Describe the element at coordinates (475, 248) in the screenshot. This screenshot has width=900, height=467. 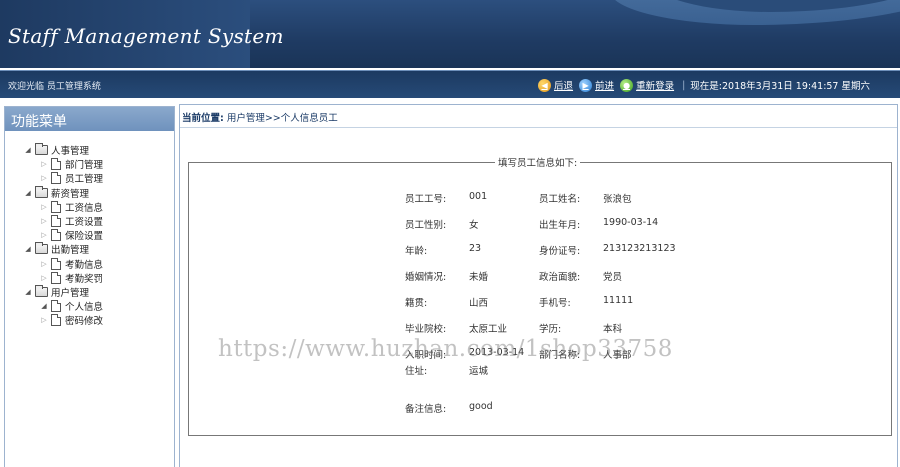
I see `field-value: 23` at that location.